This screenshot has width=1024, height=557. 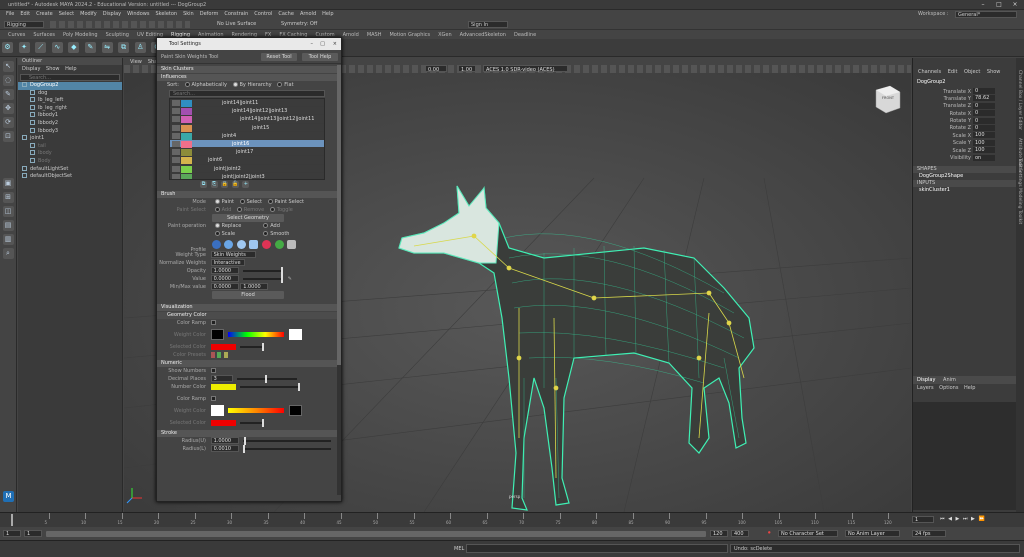 I want to click on cb-attribute-value: on, so click(x=984, y=157).